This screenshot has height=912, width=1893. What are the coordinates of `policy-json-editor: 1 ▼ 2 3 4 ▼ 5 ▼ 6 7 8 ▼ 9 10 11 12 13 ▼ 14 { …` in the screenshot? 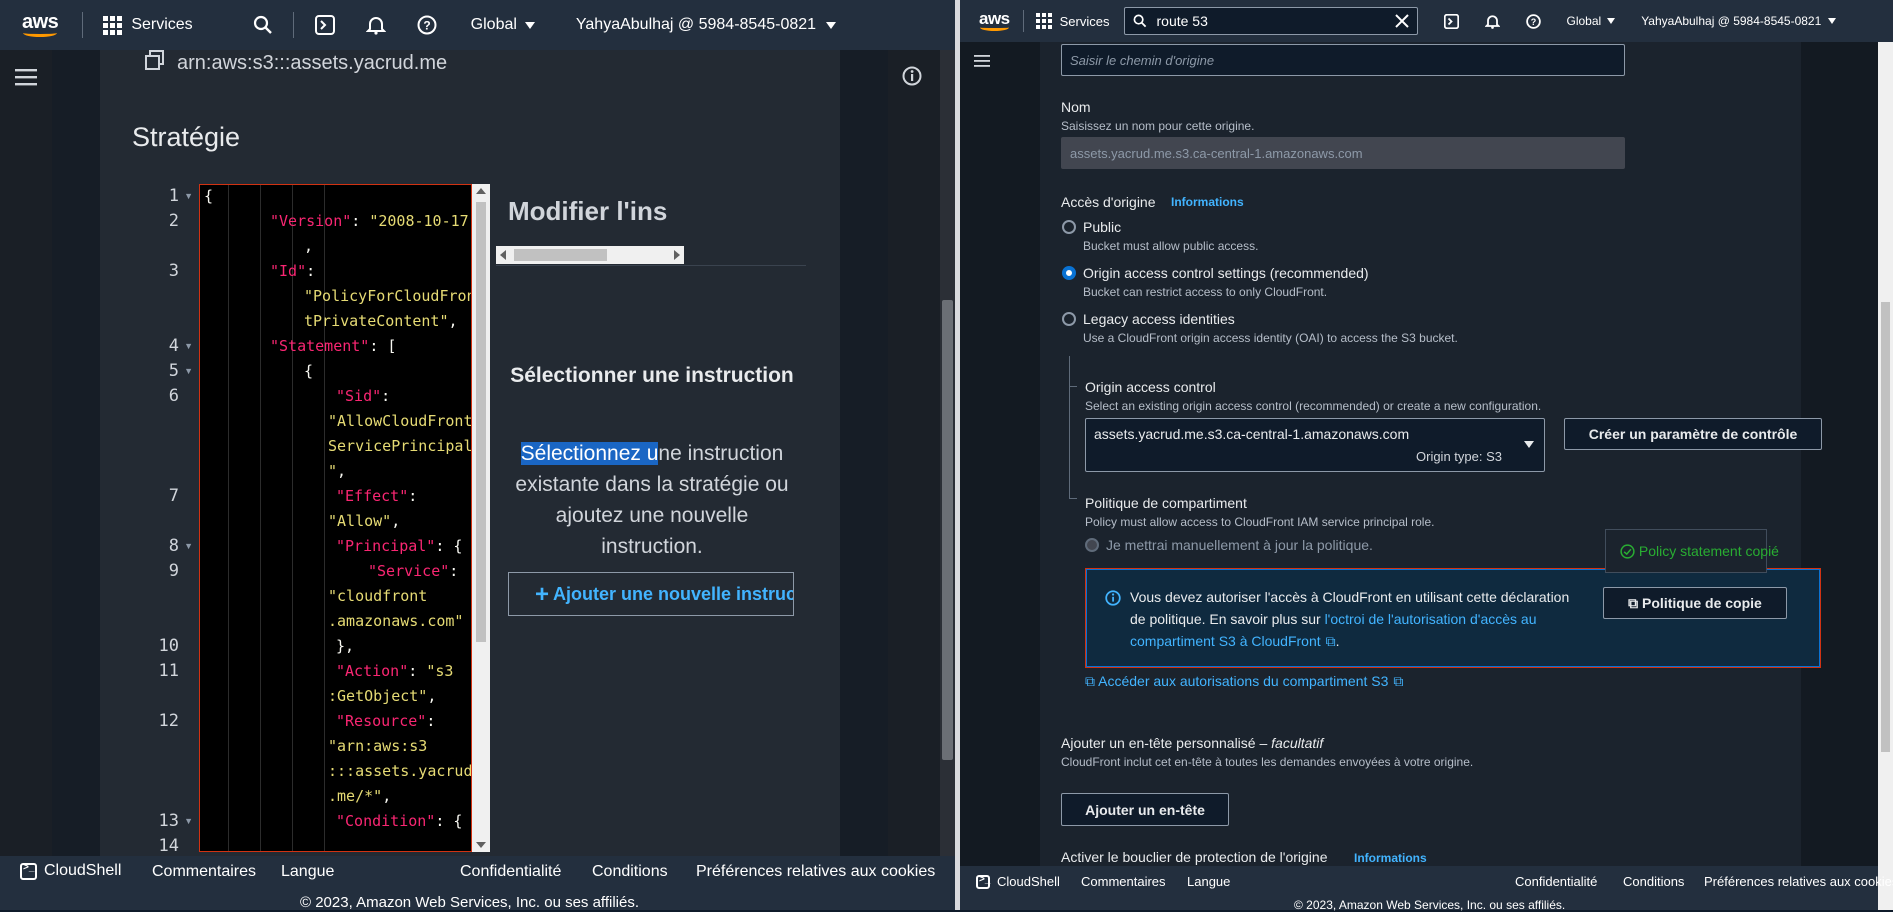 It's located at (311, 518).